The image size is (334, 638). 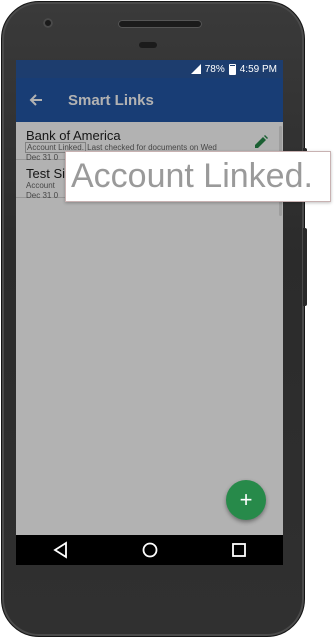 I want to click on battery-icon, so click(x=232, y=69).